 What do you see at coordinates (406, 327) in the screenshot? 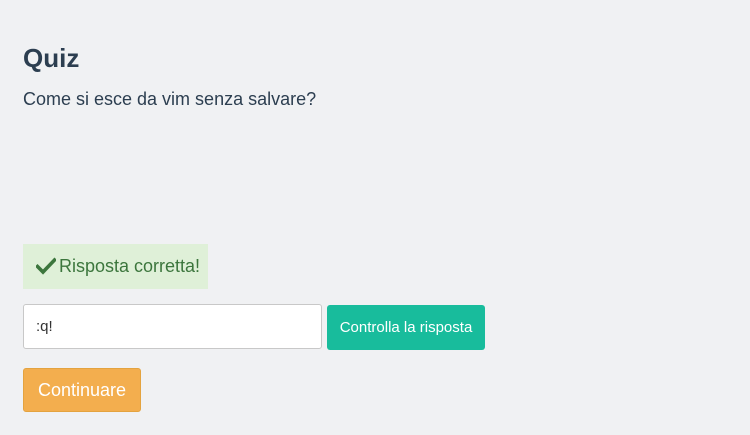
I see `check-answer-button: Controlla la risposta` at bounding box center [406, 327].